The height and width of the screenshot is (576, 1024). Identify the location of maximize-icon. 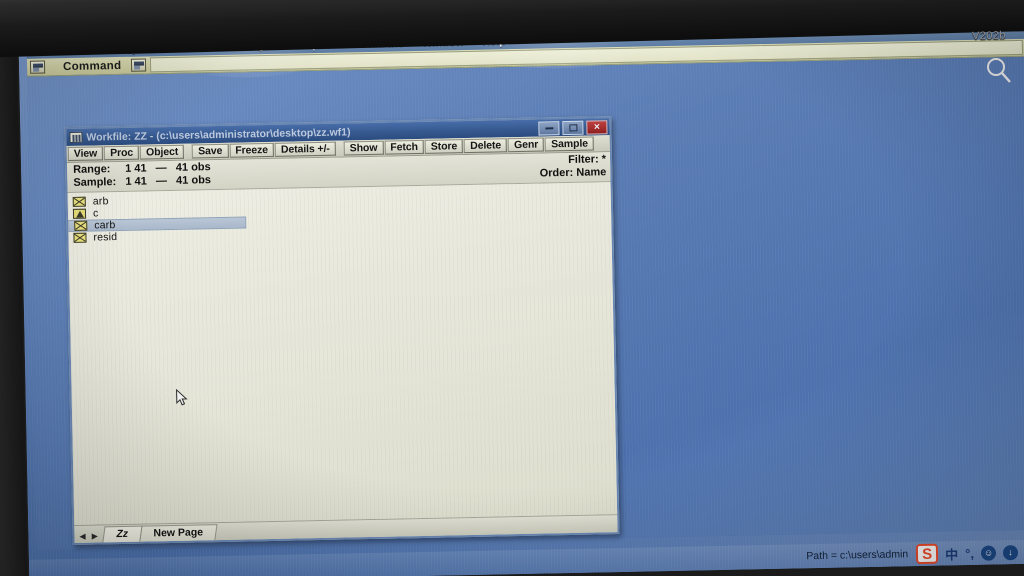
(572, 127).